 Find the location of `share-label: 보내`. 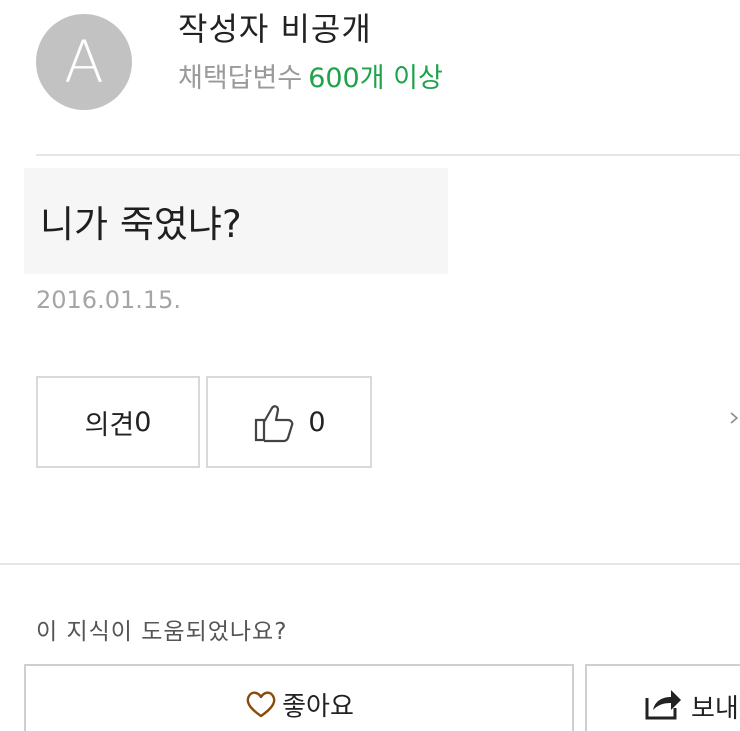

share-label: 보내 is located at coordinates (715, 709).